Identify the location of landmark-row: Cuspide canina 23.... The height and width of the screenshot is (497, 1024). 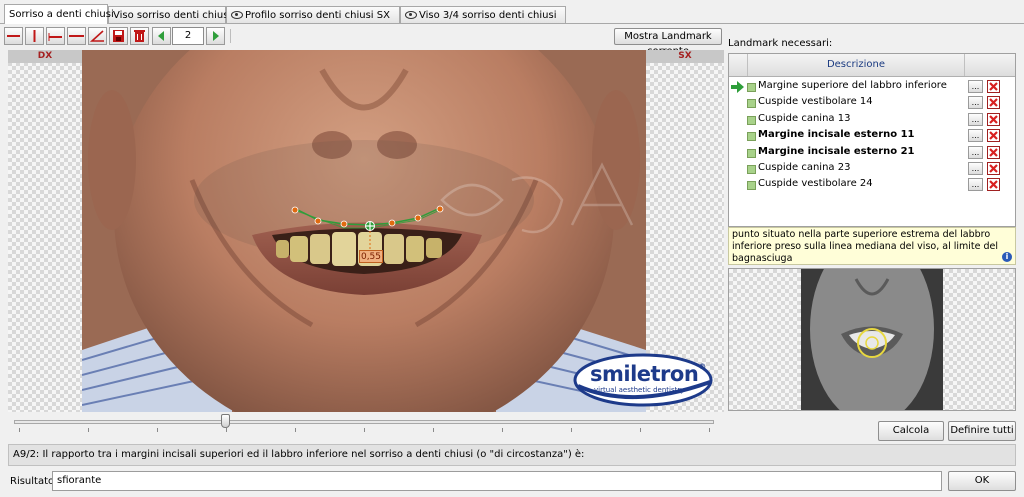
(872, 169).